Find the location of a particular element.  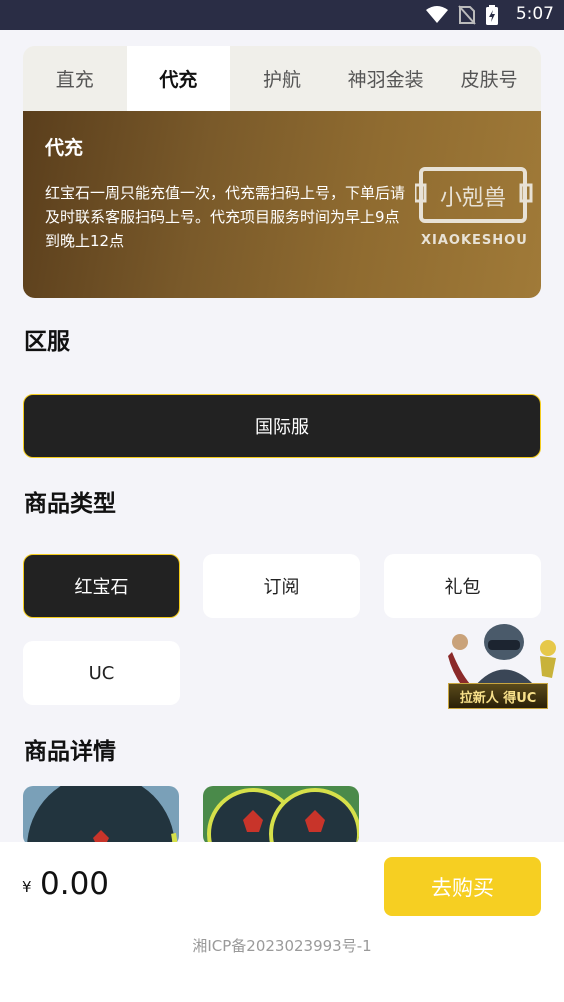

tab-escort: 护航 is located at coordinates (282, 78).